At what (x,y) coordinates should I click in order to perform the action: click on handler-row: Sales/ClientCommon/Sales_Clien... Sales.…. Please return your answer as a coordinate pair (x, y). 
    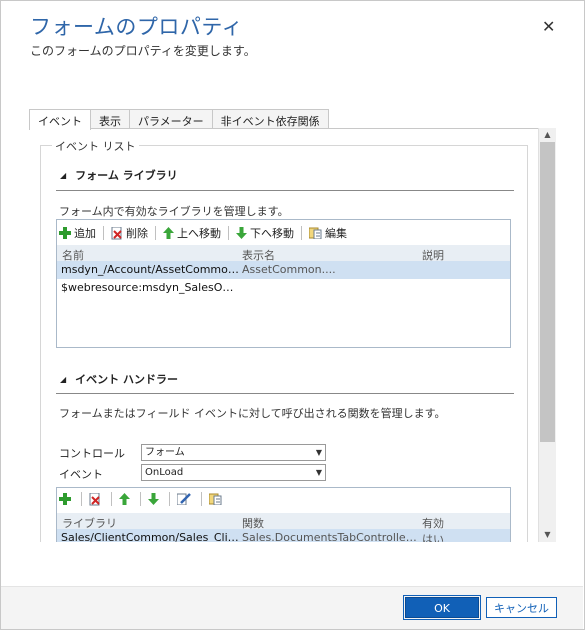
    Looking at the image, I should click on (283, 535).